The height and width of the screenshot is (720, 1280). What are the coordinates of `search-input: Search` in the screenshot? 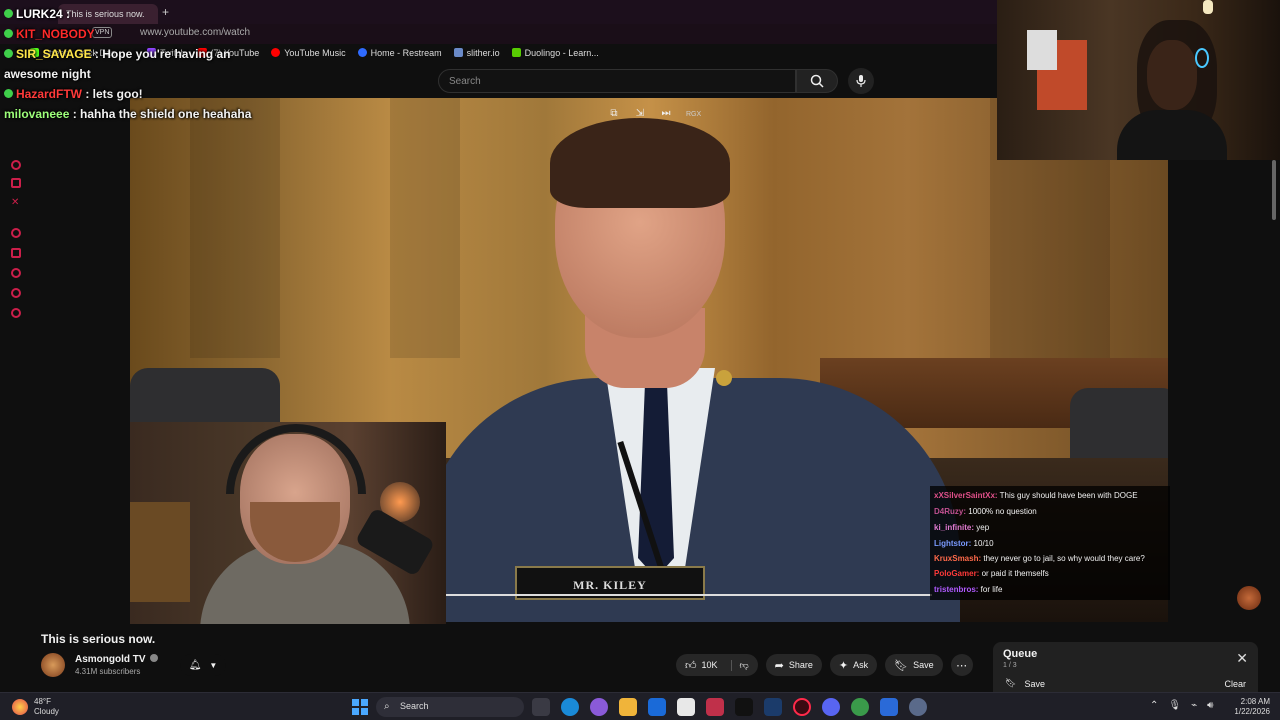 It's located at (617, 81).